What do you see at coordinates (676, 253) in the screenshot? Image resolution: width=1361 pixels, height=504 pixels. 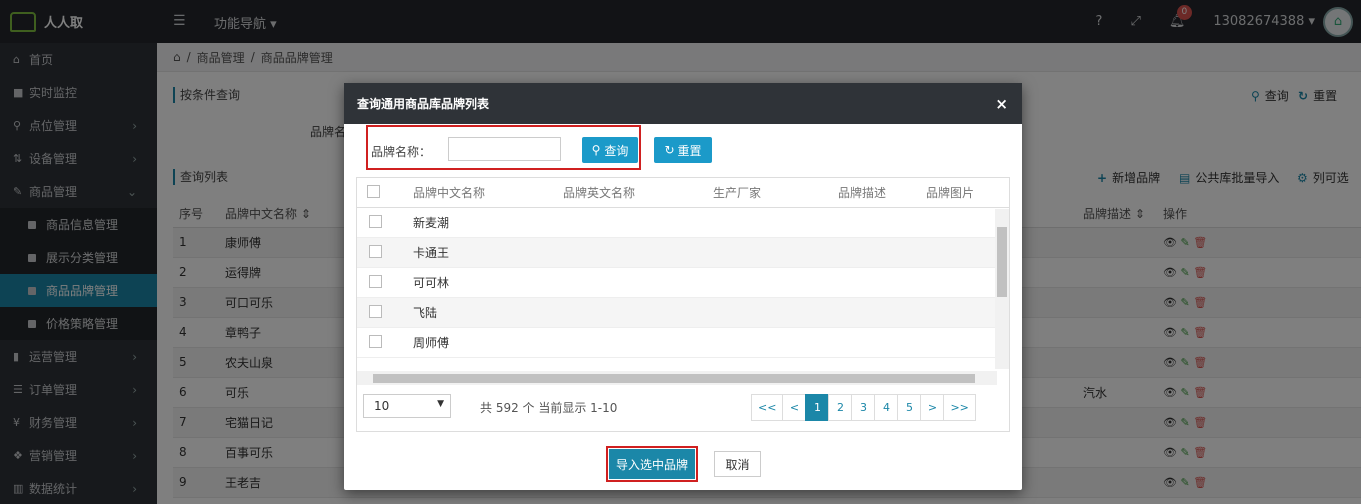 I see `list-item: 卡通王` at bounding box center [676, 253].